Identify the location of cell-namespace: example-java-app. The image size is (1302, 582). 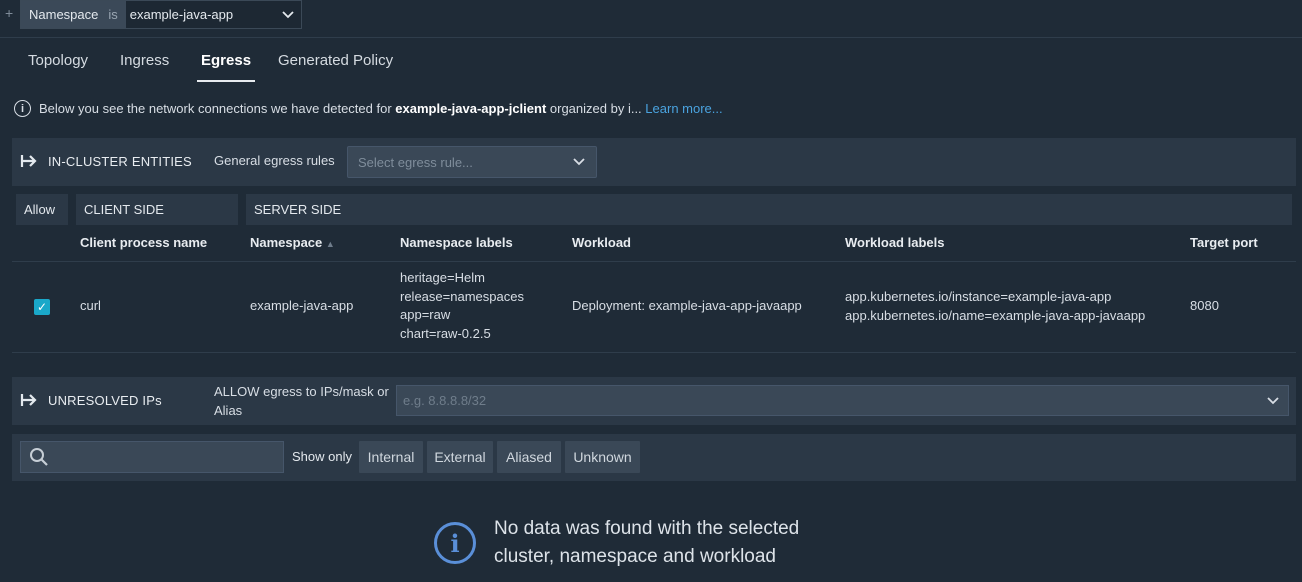
(302, 305).